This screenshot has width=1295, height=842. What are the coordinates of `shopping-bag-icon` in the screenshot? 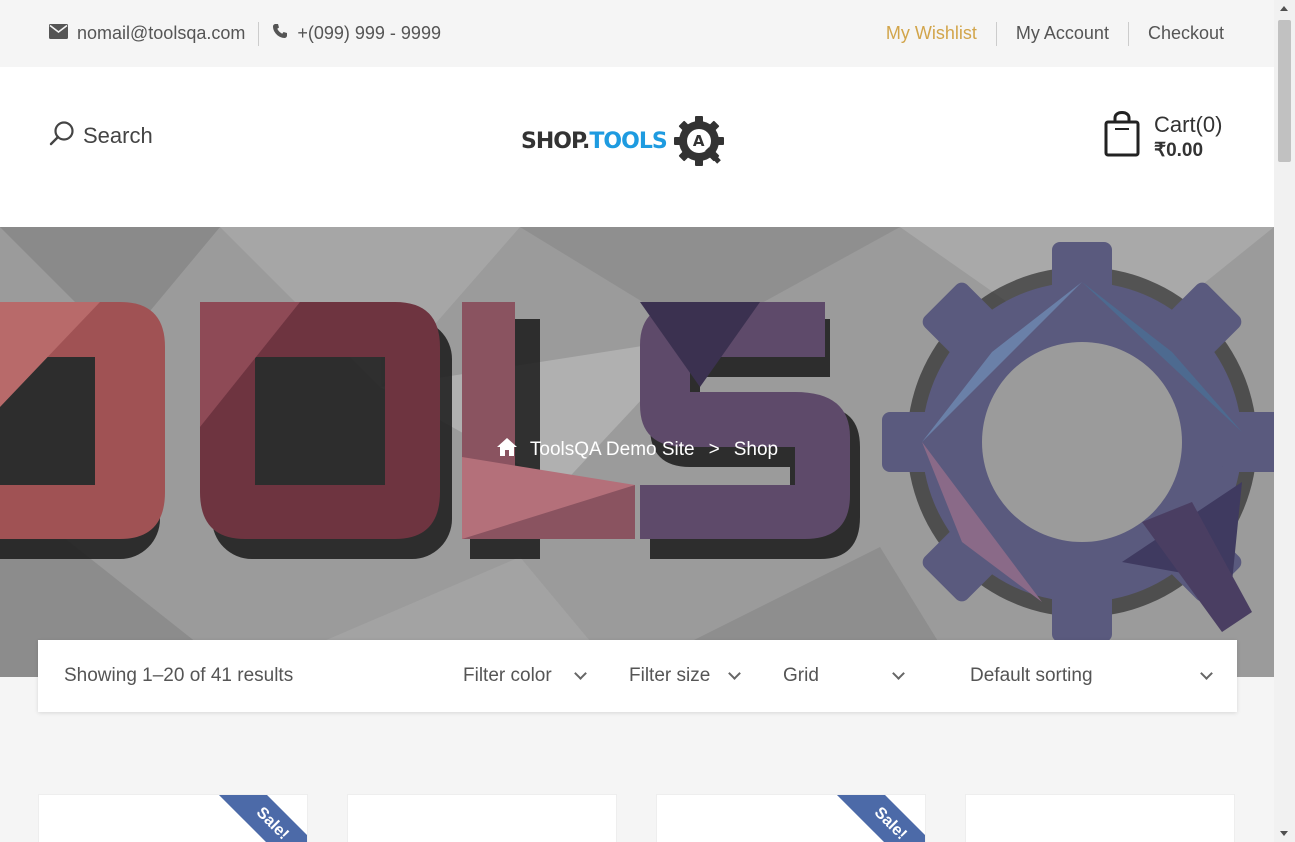 It's located at (1122, 136).